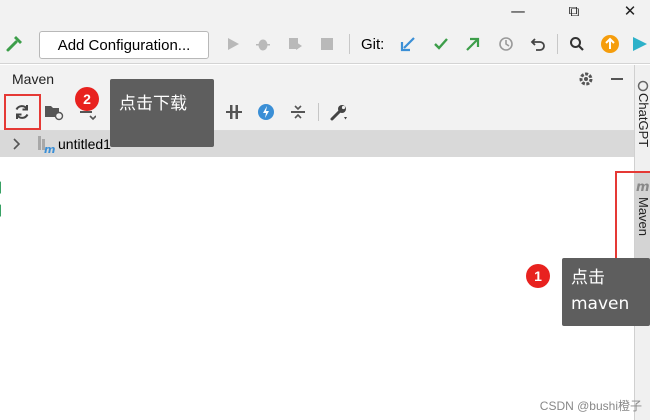 This screenshot has width=650, height=420. Describe the element at coordinates (538, 276) in the screenshot. I see `step-badge-1: 1` at that location.